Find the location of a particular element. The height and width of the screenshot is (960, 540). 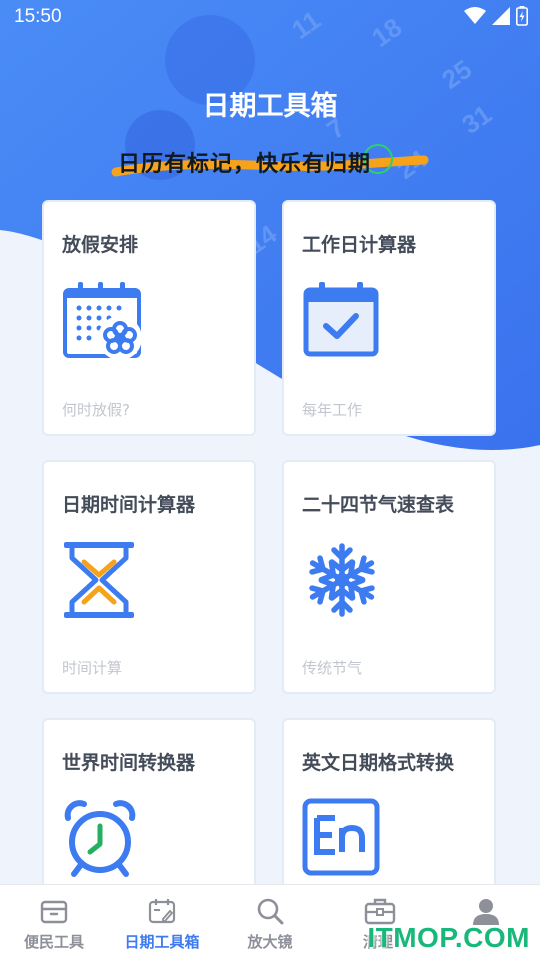

card-subtitle: 何时放假? is located at coordinates (96, 410).